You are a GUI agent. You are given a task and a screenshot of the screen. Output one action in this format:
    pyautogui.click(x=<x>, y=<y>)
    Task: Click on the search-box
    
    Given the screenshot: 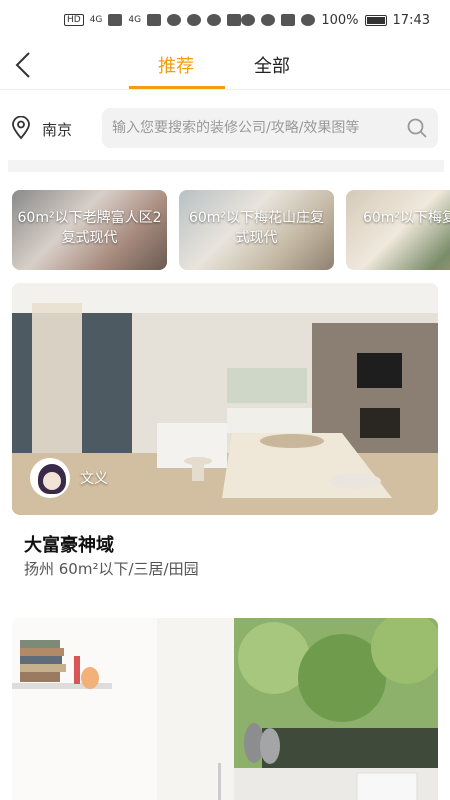 What is the action you would take?
    pyautogui.click(x=270, y=128)
    